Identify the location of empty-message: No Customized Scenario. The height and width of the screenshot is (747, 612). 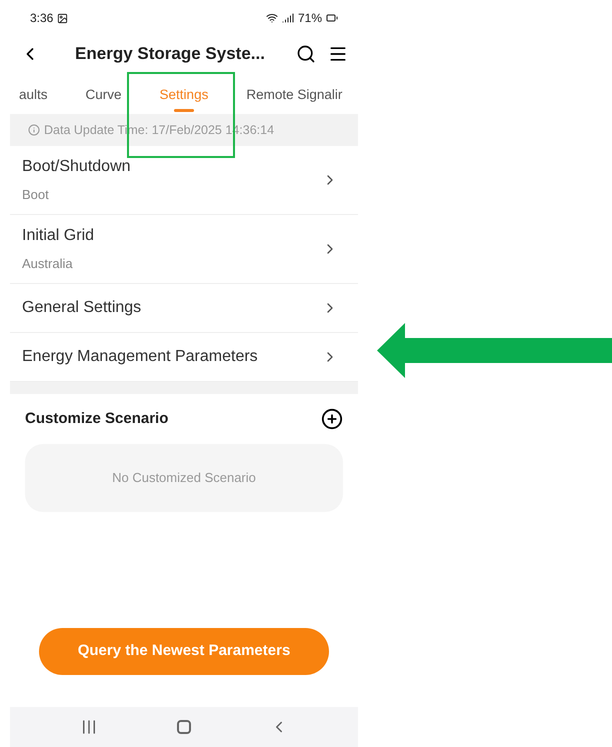
(184, 478).